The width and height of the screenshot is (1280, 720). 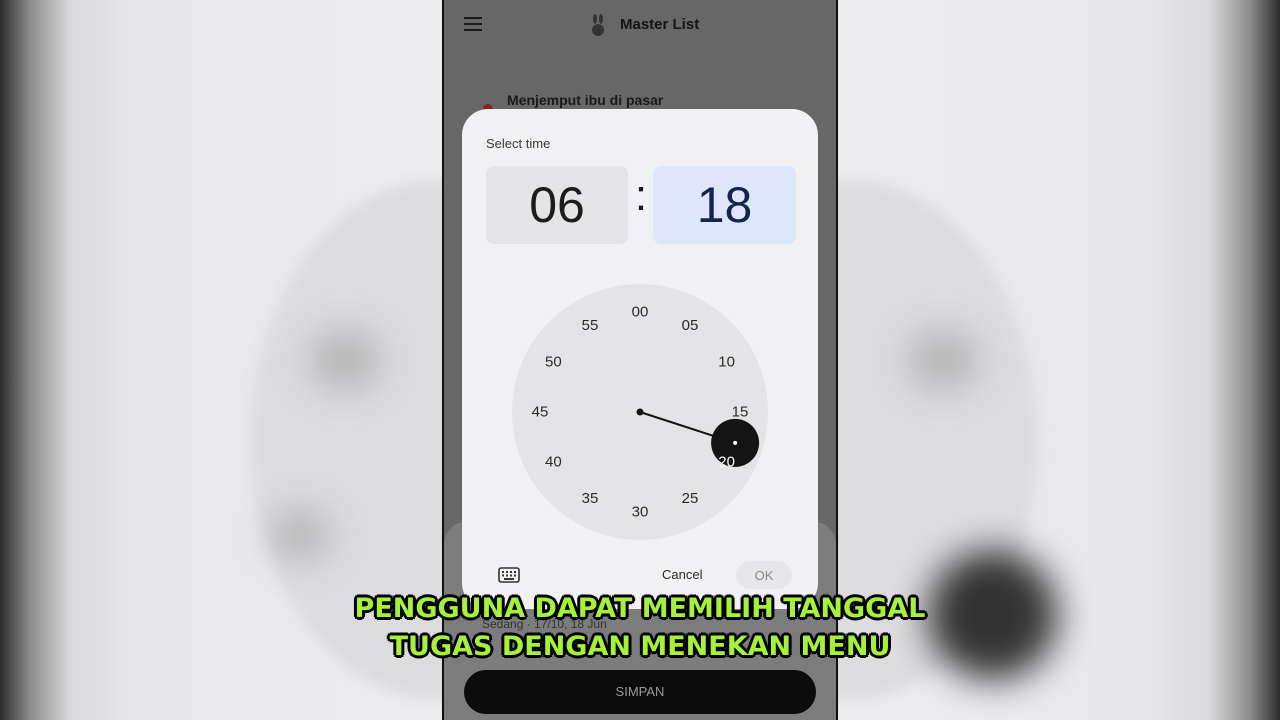 I want to click on ok-button: OK, so click(x=764, y=575).